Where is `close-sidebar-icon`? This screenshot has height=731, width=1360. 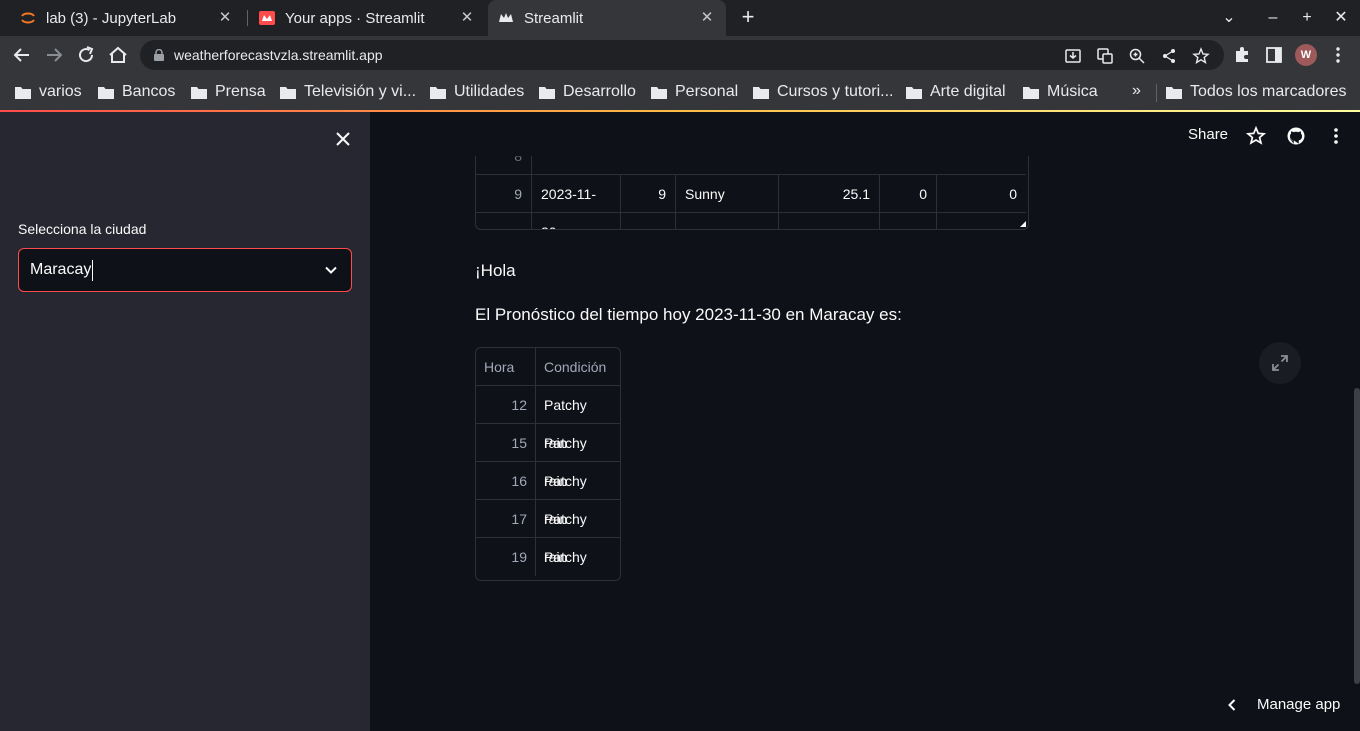
close-sidebar-icon is located at coordinates (343, 139).